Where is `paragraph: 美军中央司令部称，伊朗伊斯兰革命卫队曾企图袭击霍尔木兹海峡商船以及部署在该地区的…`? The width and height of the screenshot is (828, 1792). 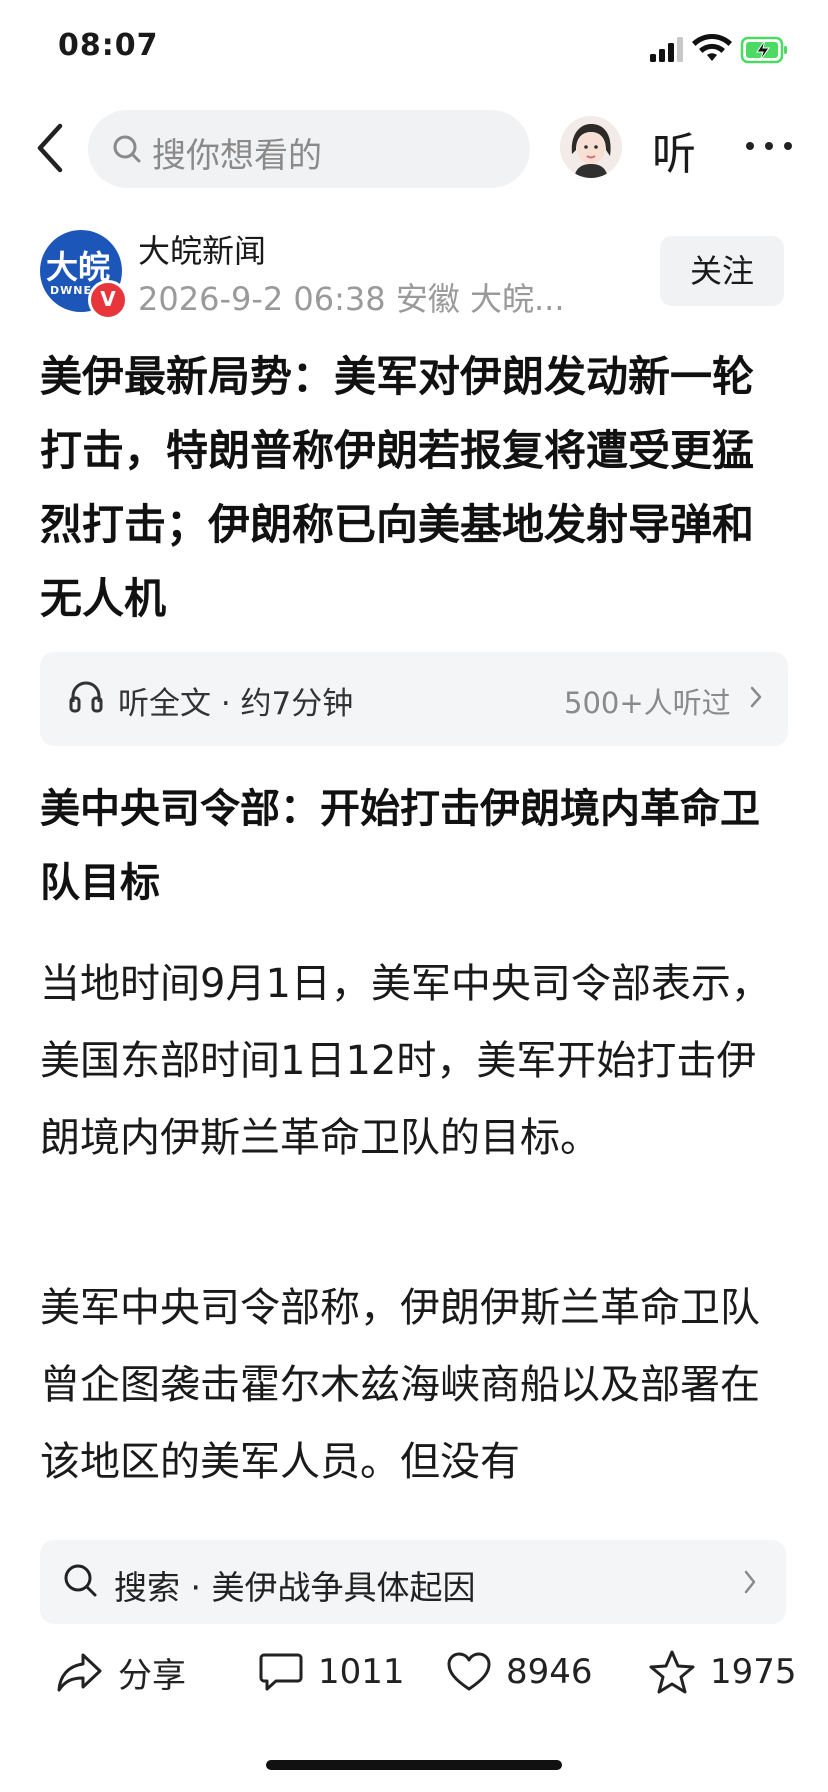
paragraph: 美军中央司令部称，伊朗伊斯兰革命卫队曾企图袭击霍尔木兹海峡商船以及部署在该地区的… is located at coordinates (400, 1385).